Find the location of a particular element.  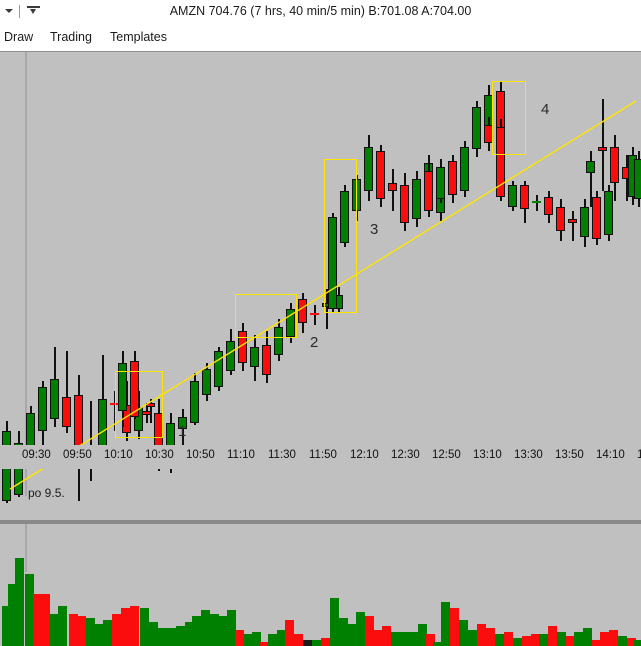

x-axis-tick-label: 11:50 is located at coordinates (323, 455).